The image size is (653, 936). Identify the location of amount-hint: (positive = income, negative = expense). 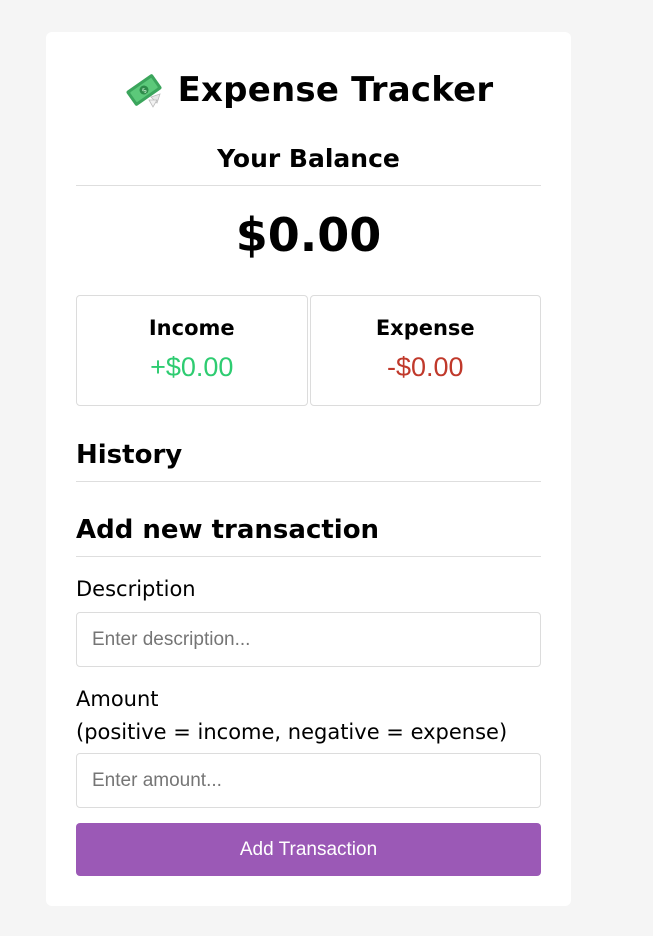
(292, 732).